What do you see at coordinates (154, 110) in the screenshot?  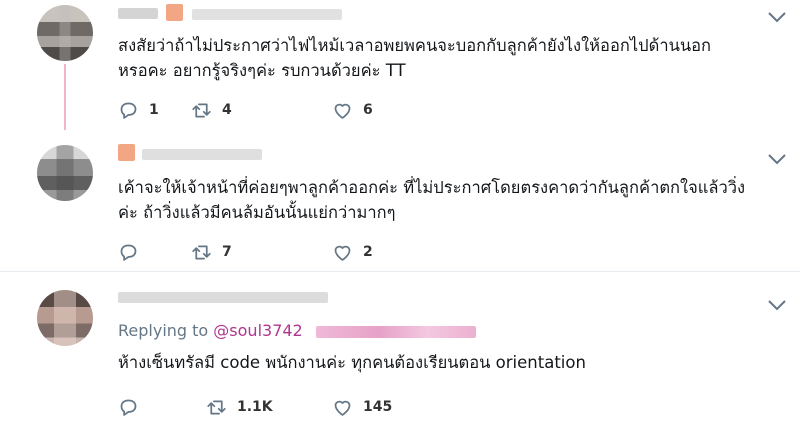 I see `reply-count: 1` at bounding box center [154, 110].